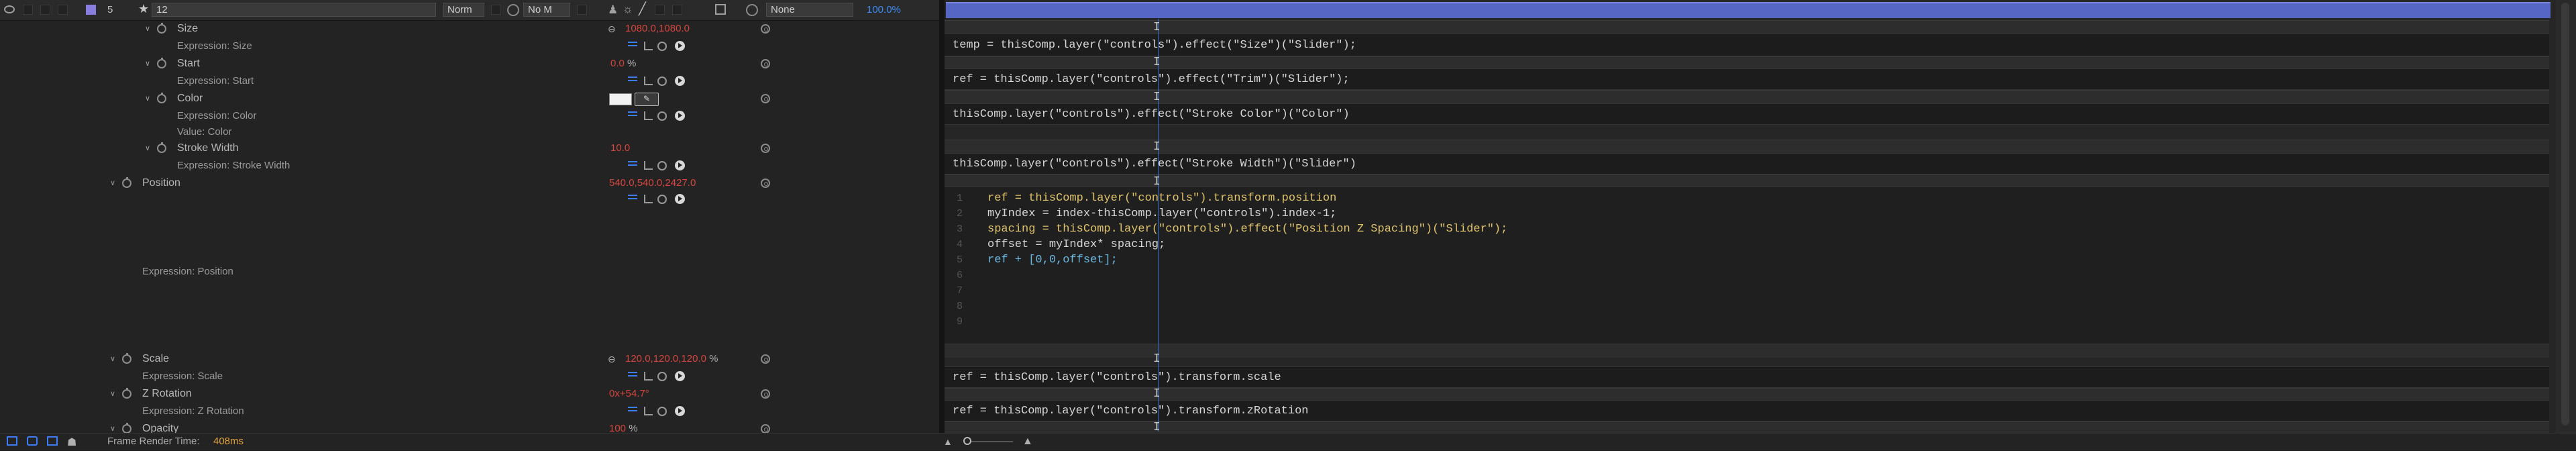 Image resolution: width=2576 pixels, height=451 pixels. What do you see at coordinates (1748, 10) in the screenshot?
I see `layer-duration-bar` at bounding box center [1748, 10].